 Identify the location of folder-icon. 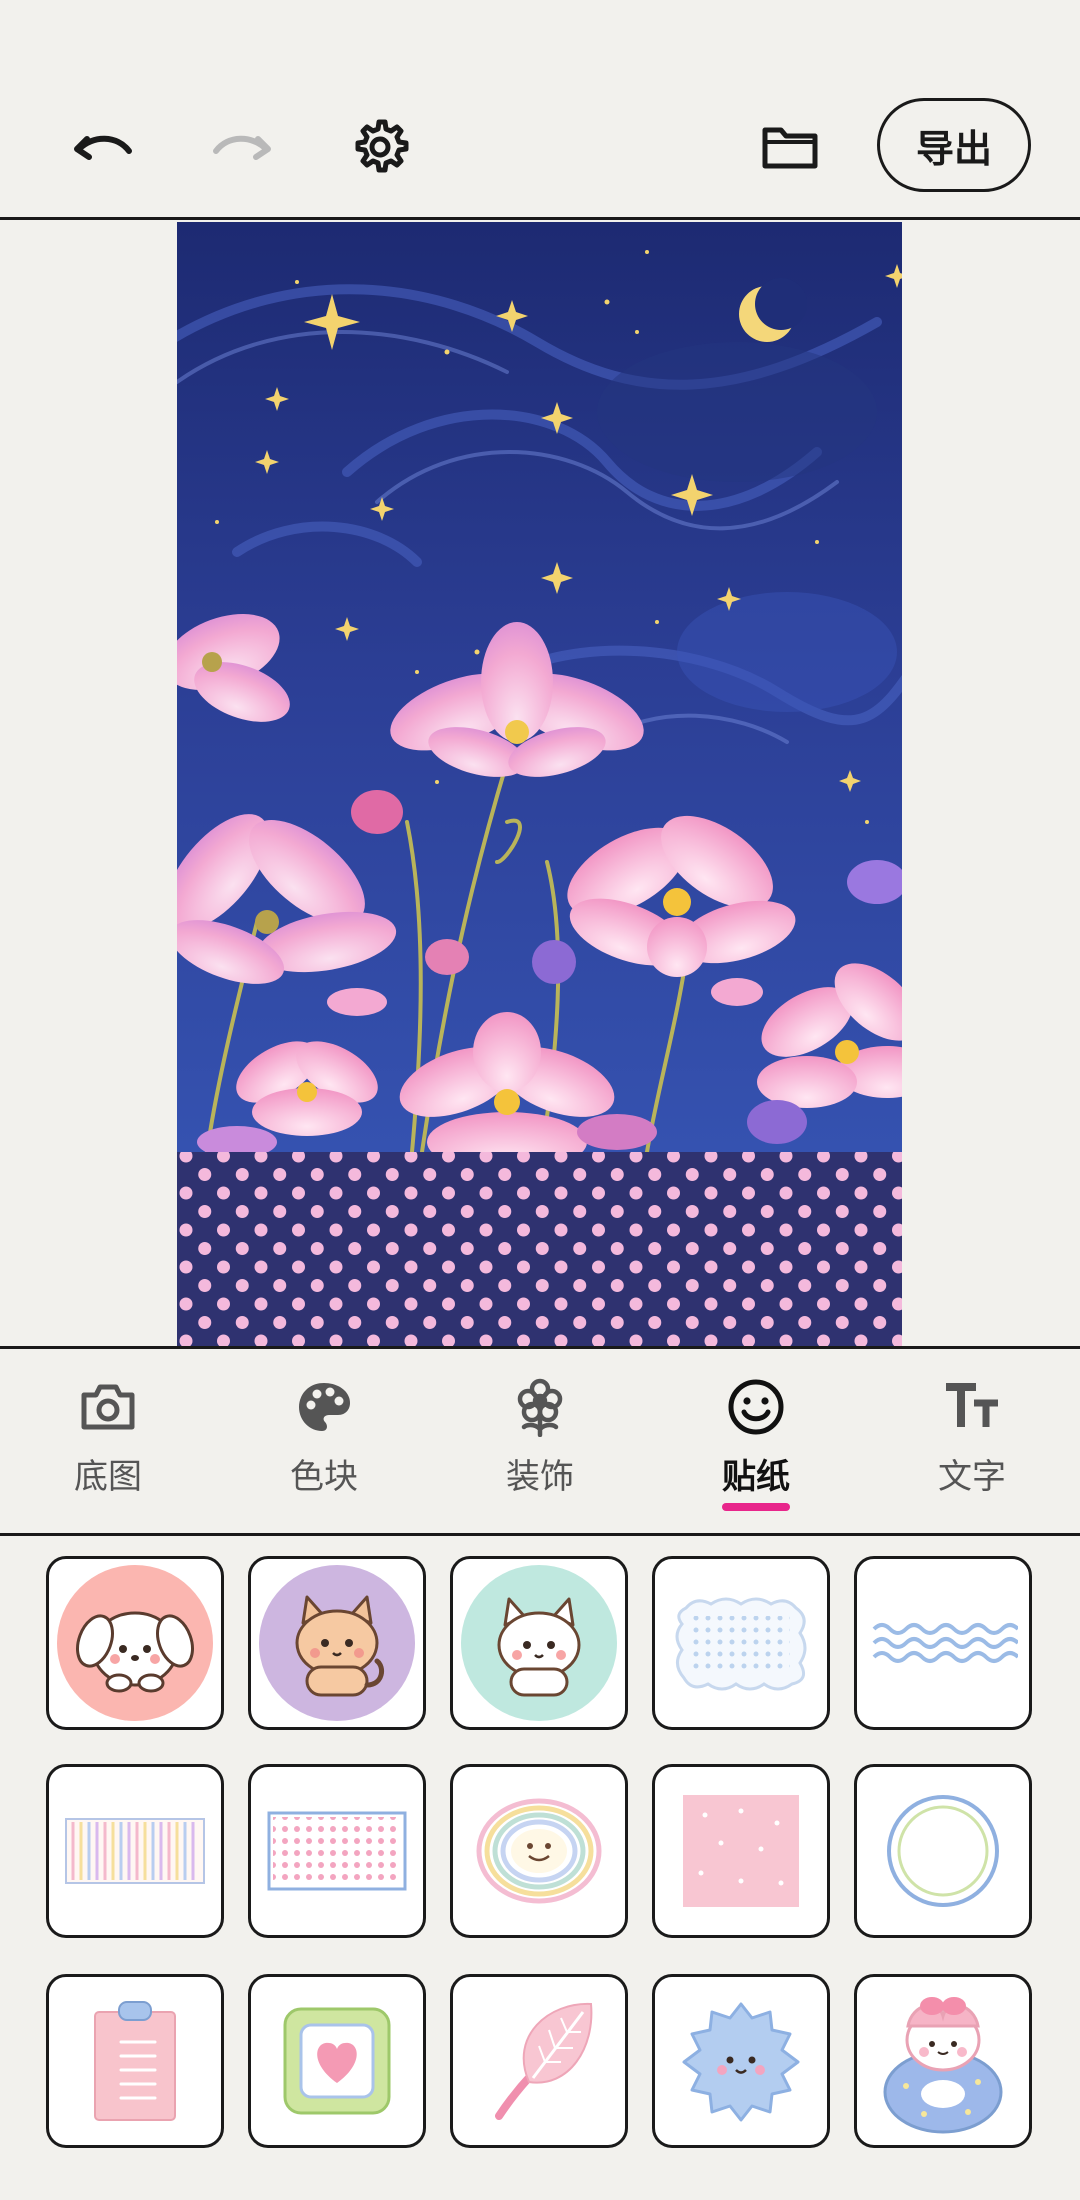
(790, 148).